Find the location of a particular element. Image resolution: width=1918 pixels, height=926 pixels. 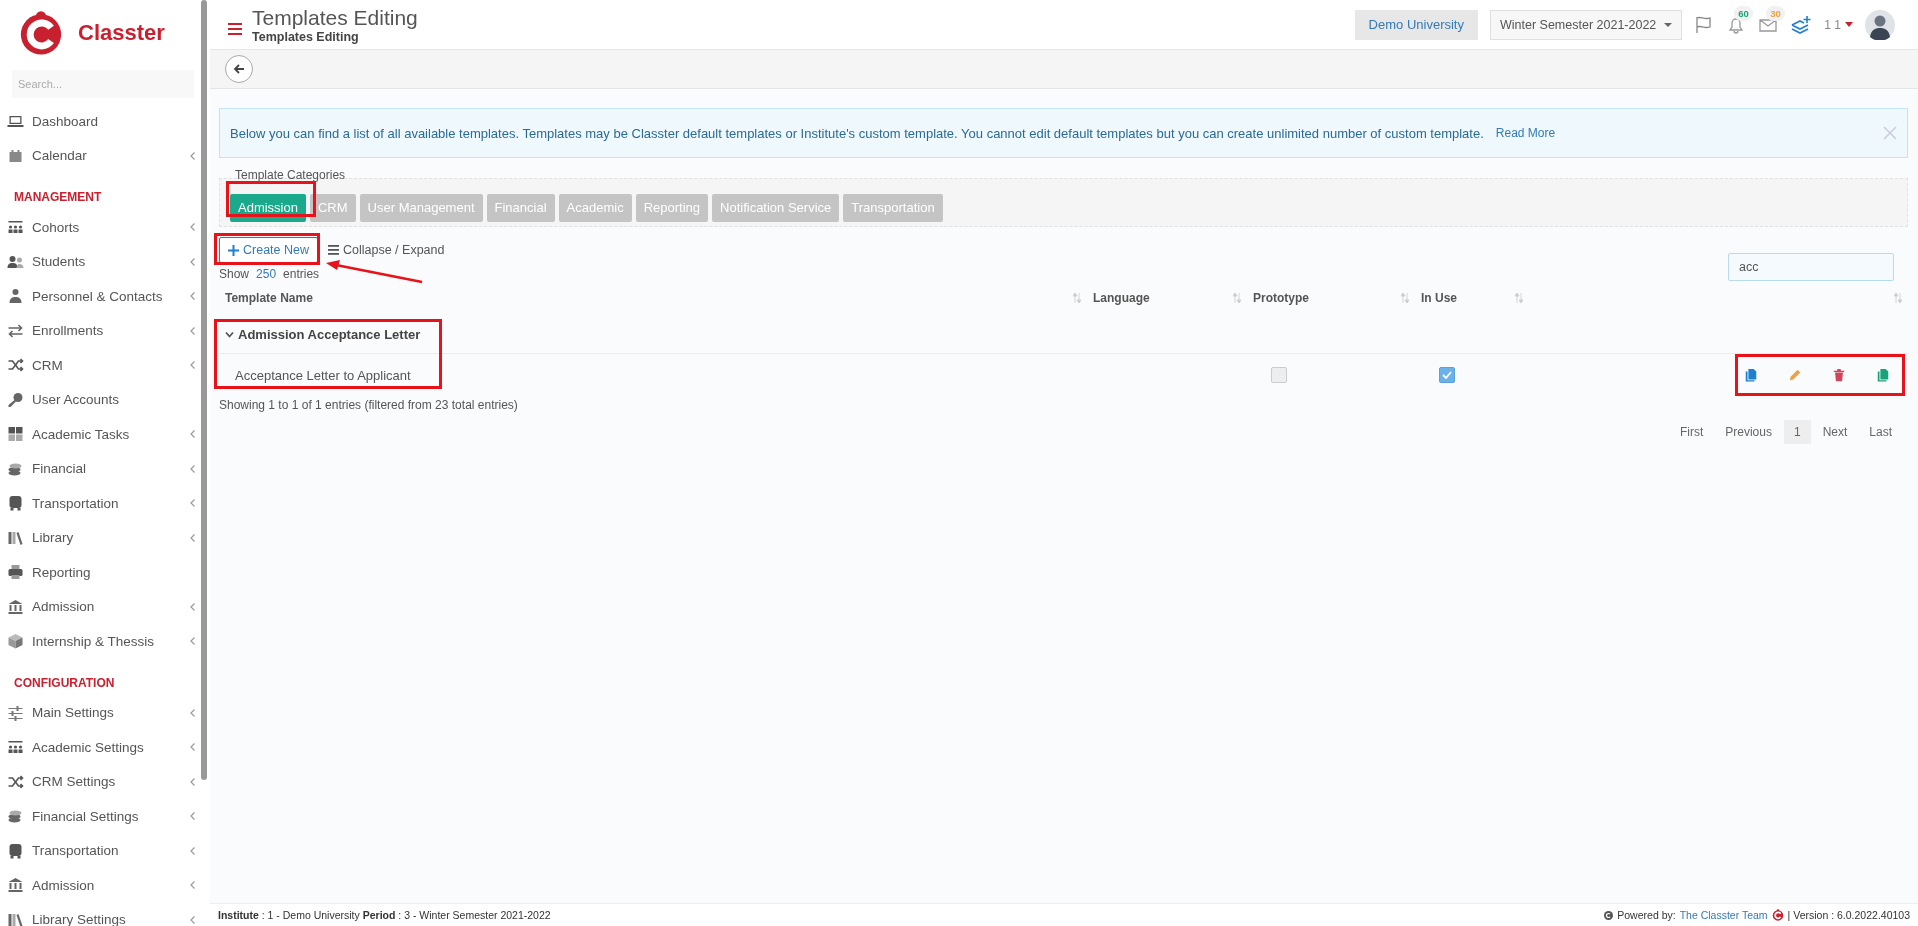

key-icon is located at coordinates (15, 399).